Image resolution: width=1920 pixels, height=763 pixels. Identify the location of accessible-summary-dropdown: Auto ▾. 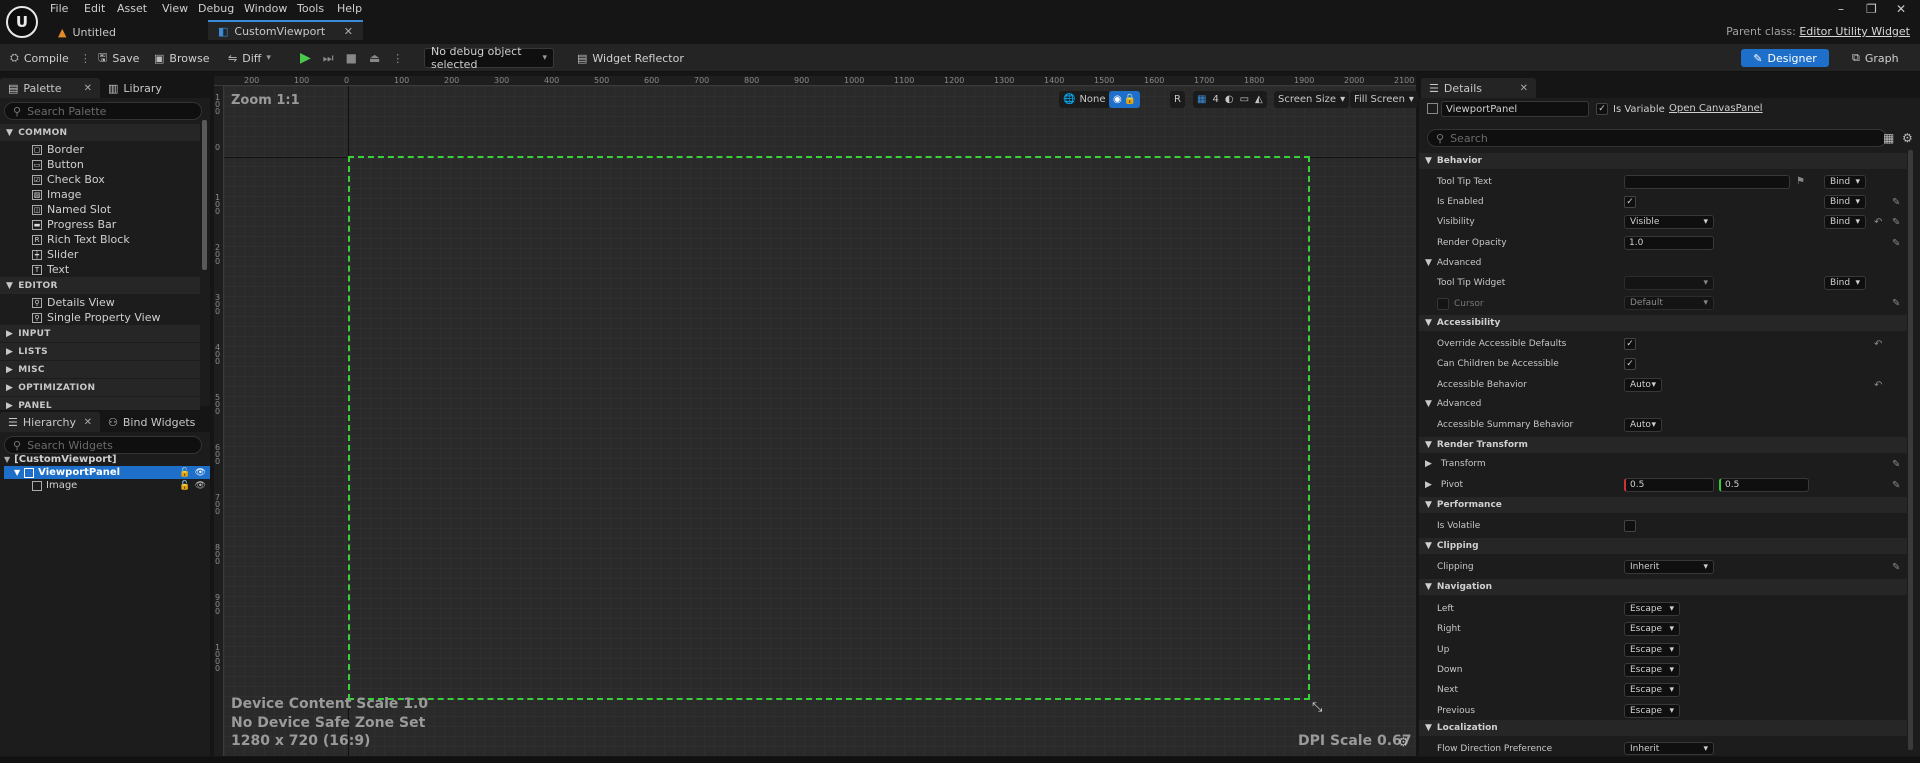
(1643, 425).